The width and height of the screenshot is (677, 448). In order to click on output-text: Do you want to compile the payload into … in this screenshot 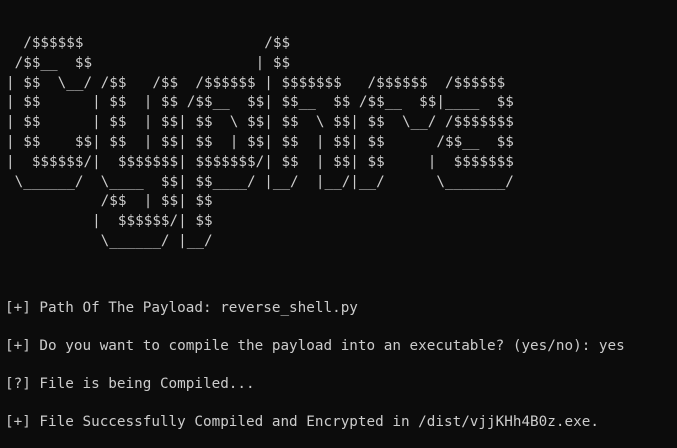, I will do `click(327, 346)`.